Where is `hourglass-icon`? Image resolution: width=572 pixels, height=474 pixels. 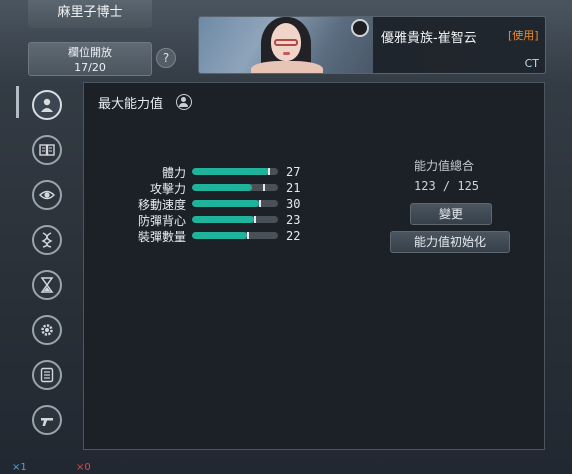
hourglass-icon is located at coordinates (47, 285).